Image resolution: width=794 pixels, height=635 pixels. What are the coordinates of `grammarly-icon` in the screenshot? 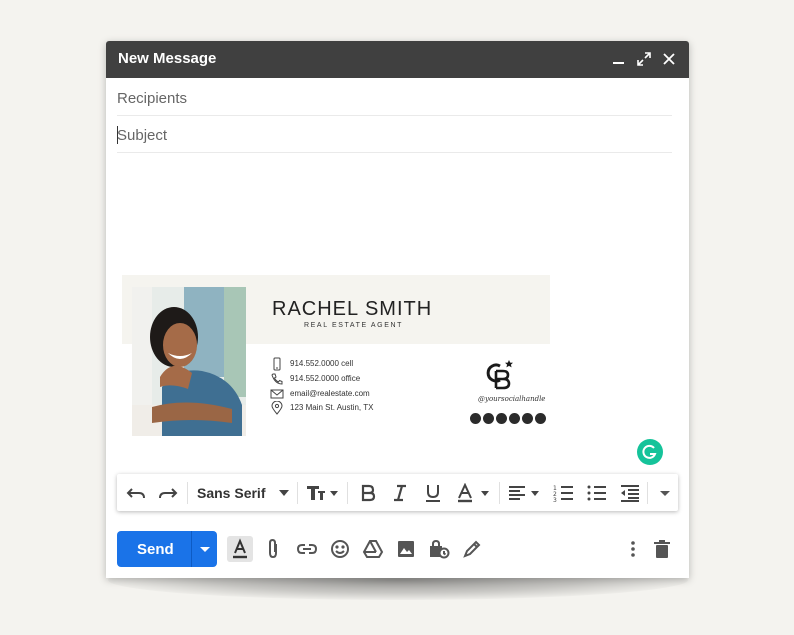 It's located at (650, 452).